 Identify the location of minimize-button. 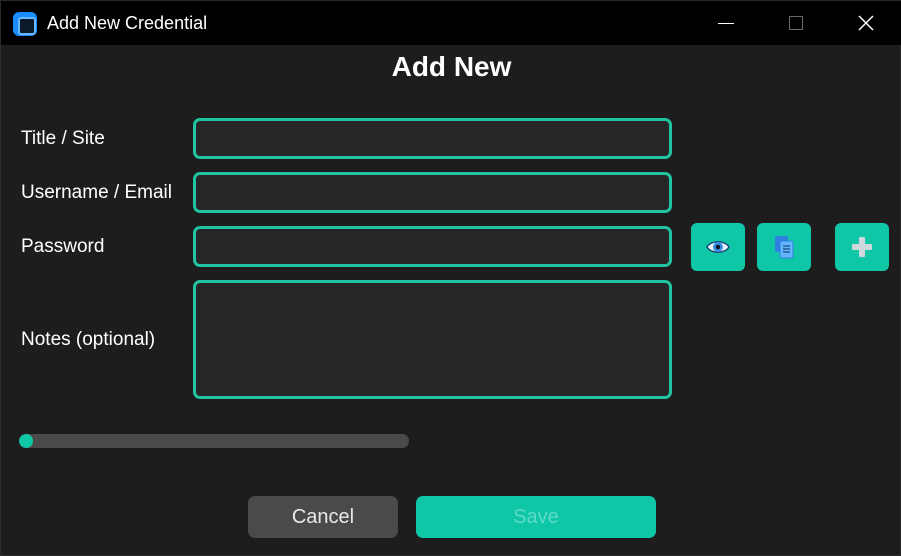
(726, 23).